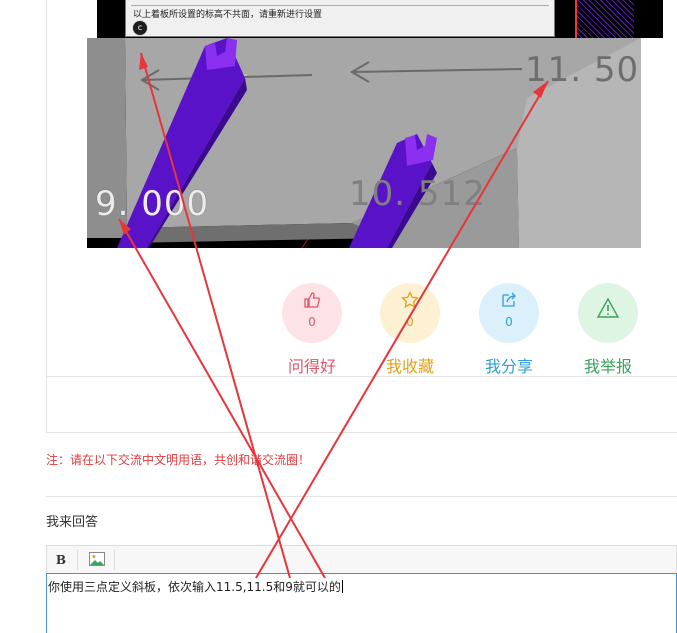  What do you see at coordinates (417, 194) in the screenshot?
I see `elevation-label-10512: 10. 512` at bounding box center [417, 194].